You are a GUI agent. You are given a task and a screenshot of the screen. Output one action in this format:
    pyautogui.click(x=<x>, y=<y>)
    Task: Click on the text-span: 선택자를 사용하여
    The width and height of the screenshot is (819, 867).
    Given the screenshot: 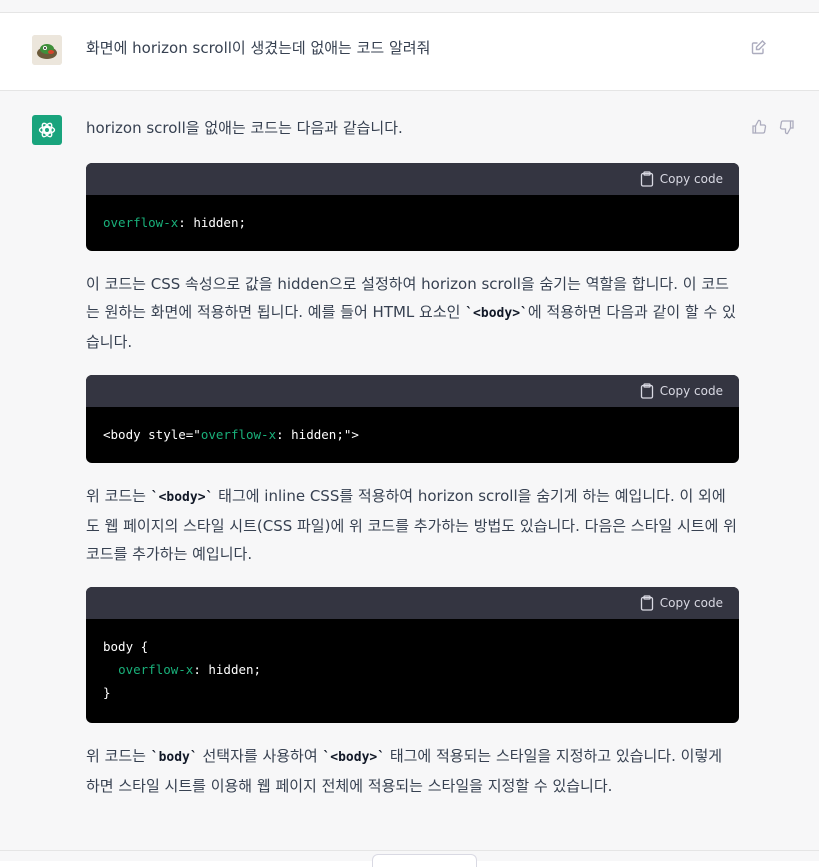 What is the action you would take?
    pyautogui.click(x=260, y=756)
    